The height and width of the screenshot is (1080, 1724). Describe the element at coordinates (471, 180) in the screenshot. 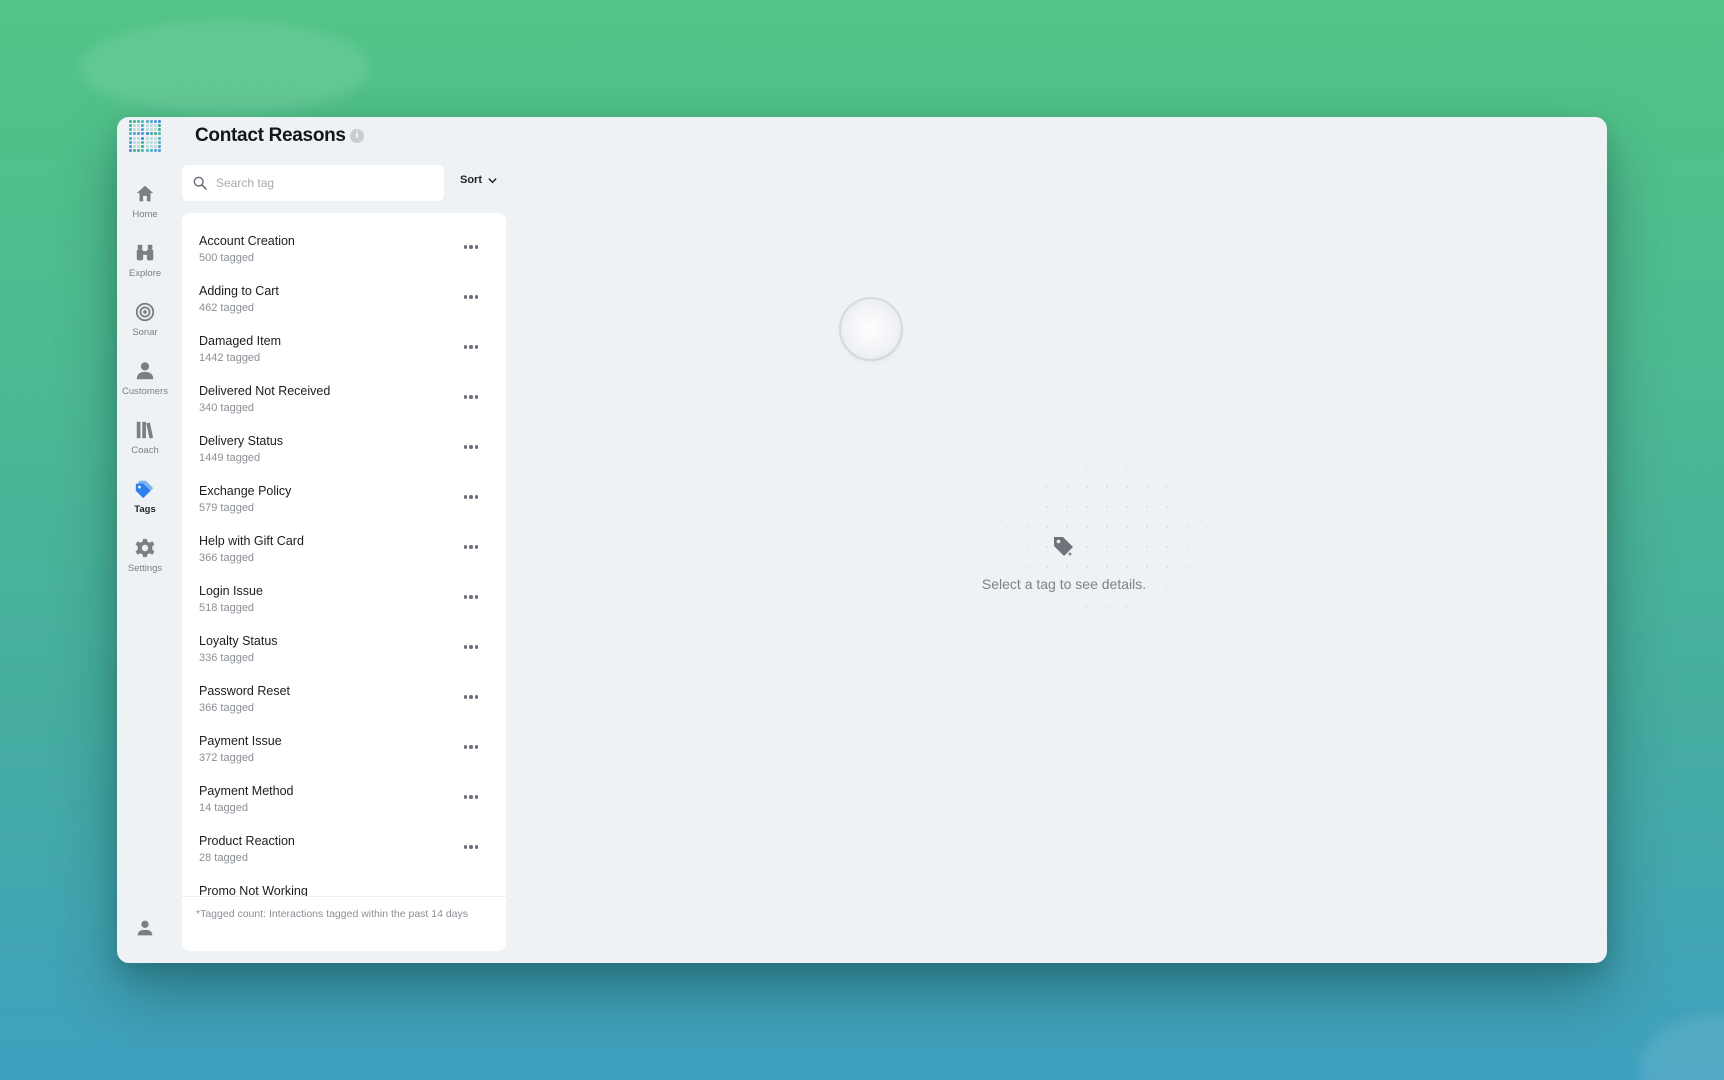

I see `sort-label: Sort` at that location.